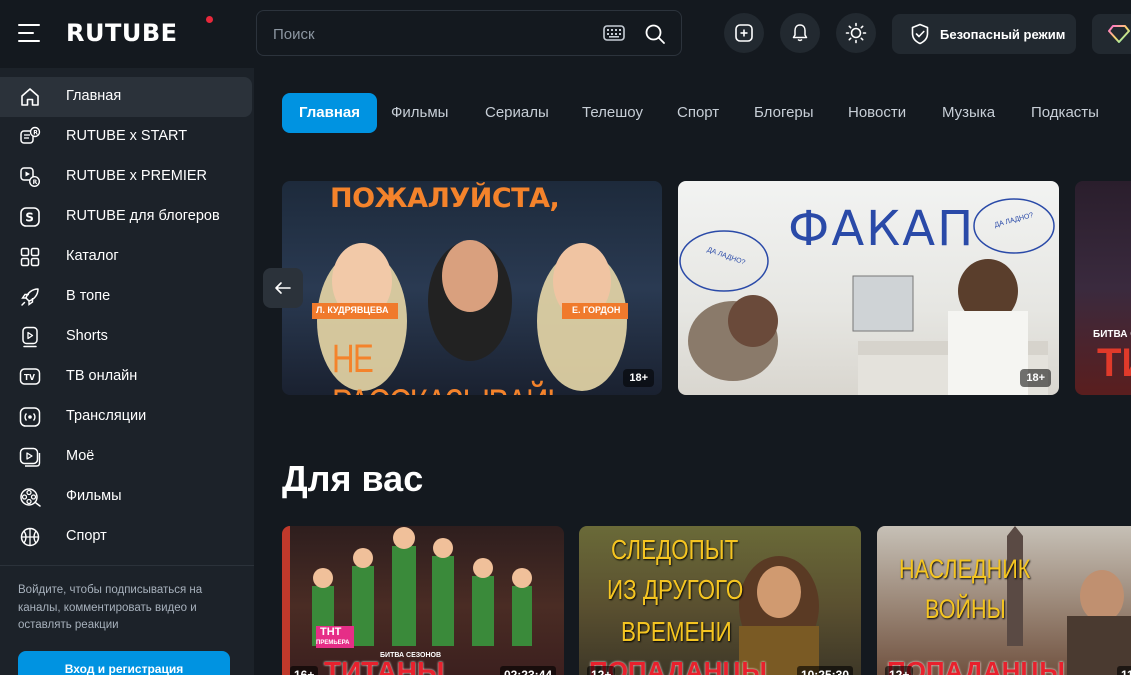 The height and width of the screenshot is (675, 1131). Describe the element at coordinates (920, 34) in the screenshot. I see `shield-icon` at that location.